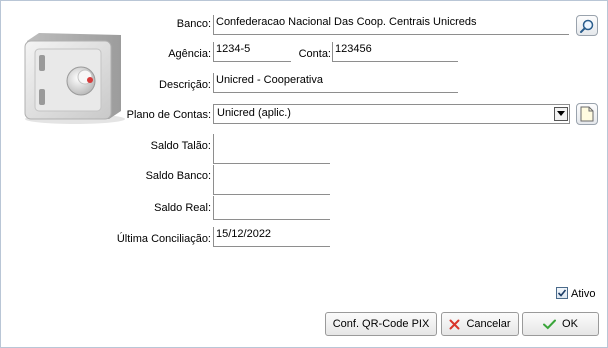 Image resolution: width=608 pixels, height=348 pixels. I want to click on new-plano-button, so click(587, 114).